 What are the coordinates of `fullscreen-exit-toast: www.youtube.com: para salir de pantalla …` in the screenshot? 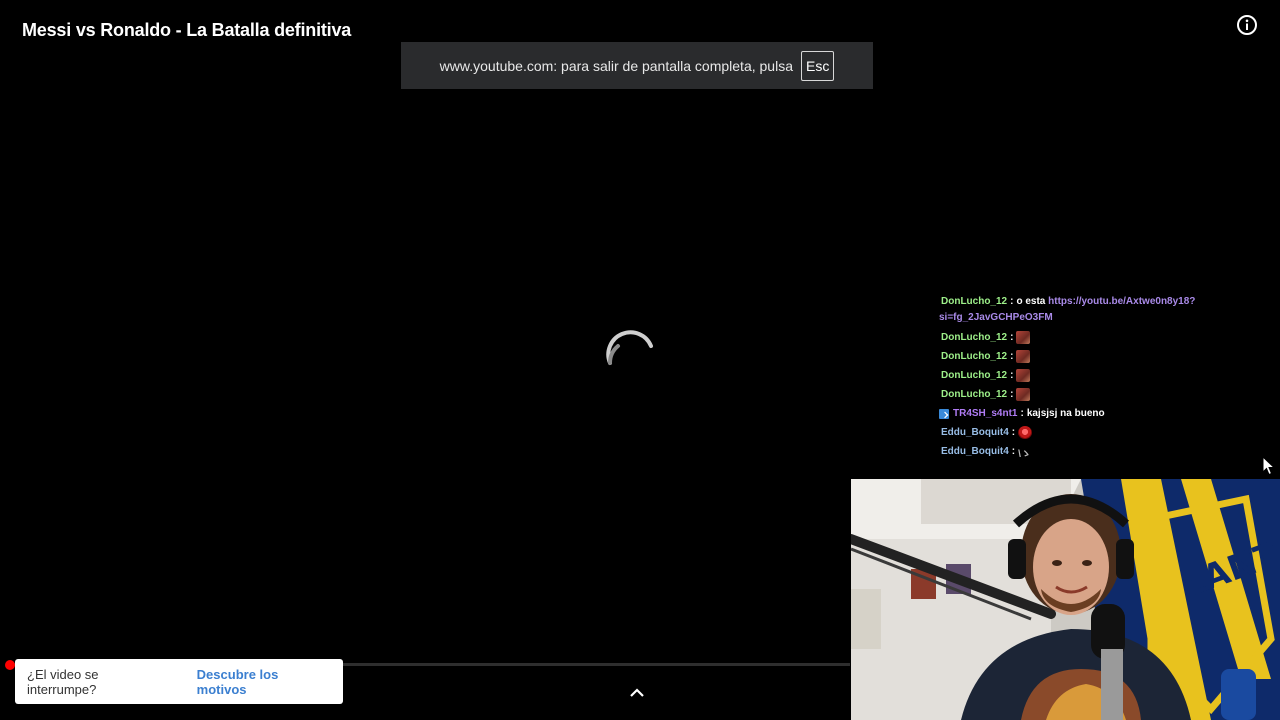 It's located at (637, 65).